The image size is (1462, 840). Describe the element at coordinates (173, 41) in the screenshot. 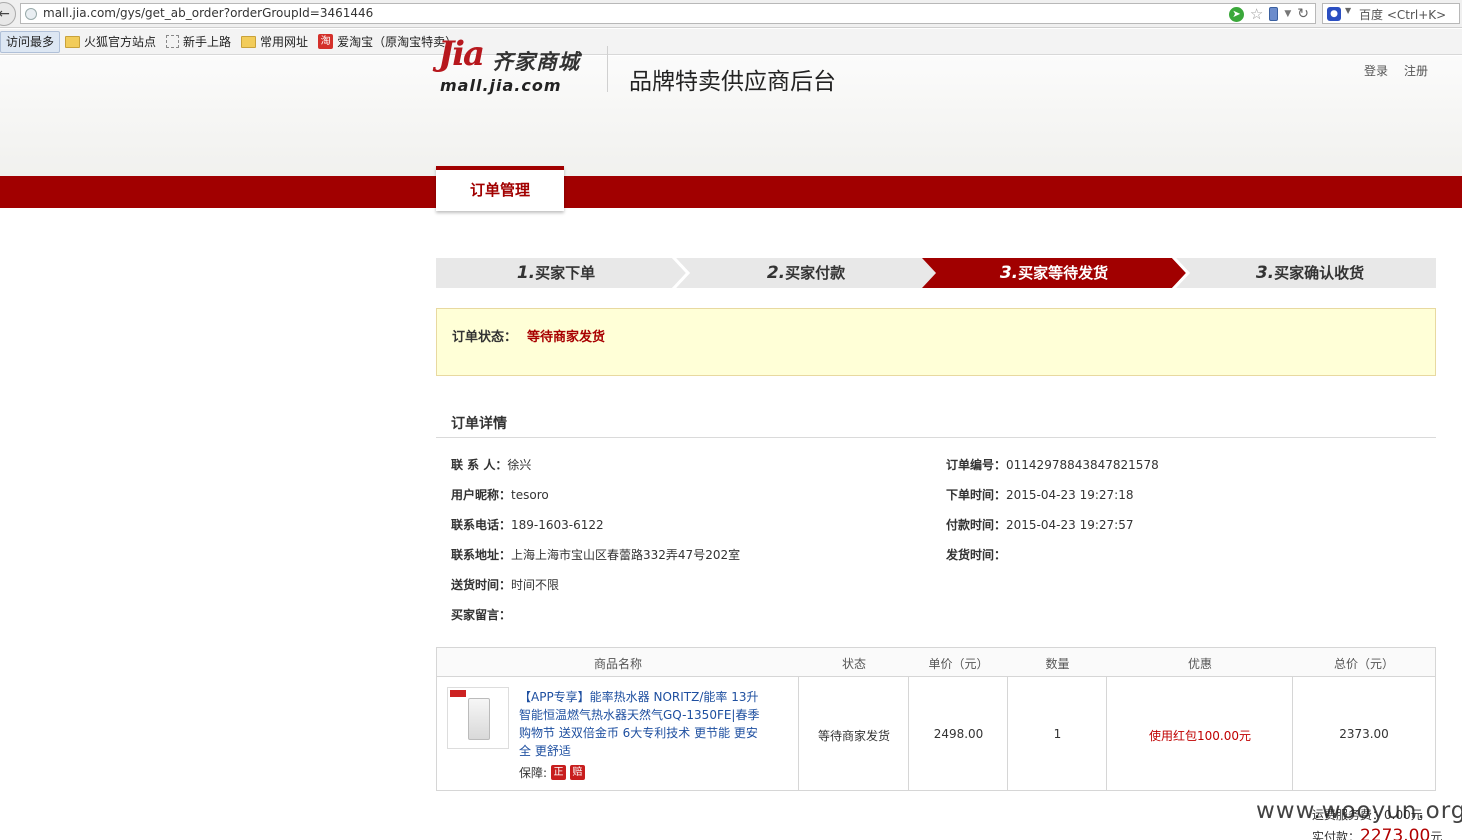

I see `blank-page-icon` at that location.